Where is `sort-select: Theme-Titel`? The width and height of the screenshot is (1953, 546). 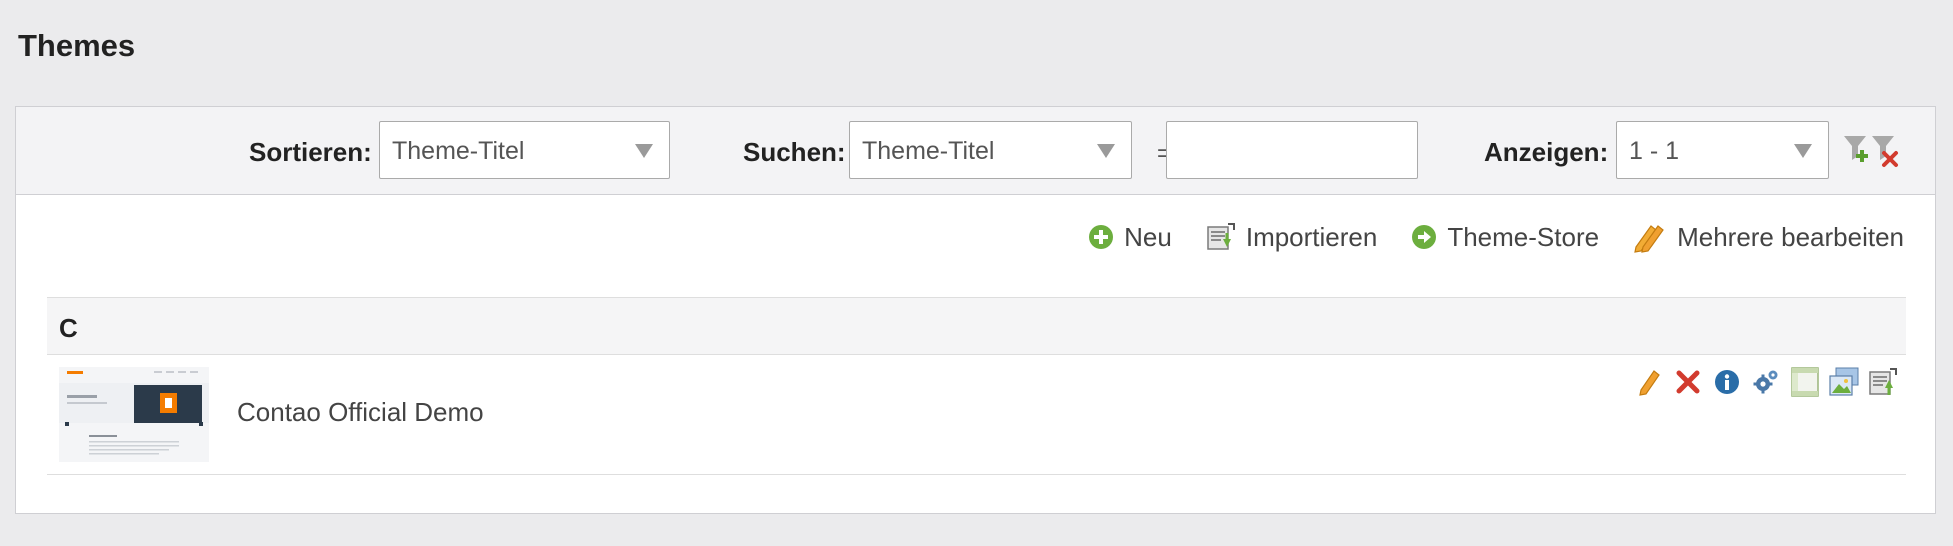
sort-select: Theme-Titel is located at coordinates (524, 150).